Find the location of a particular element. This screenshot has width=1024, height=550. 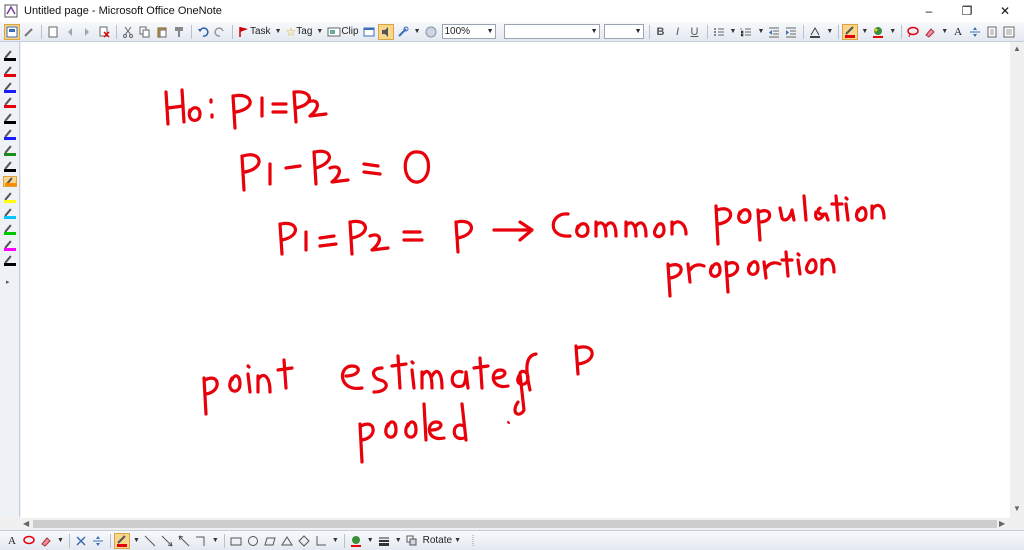

delete-icon is located at coordinates (81, 541).